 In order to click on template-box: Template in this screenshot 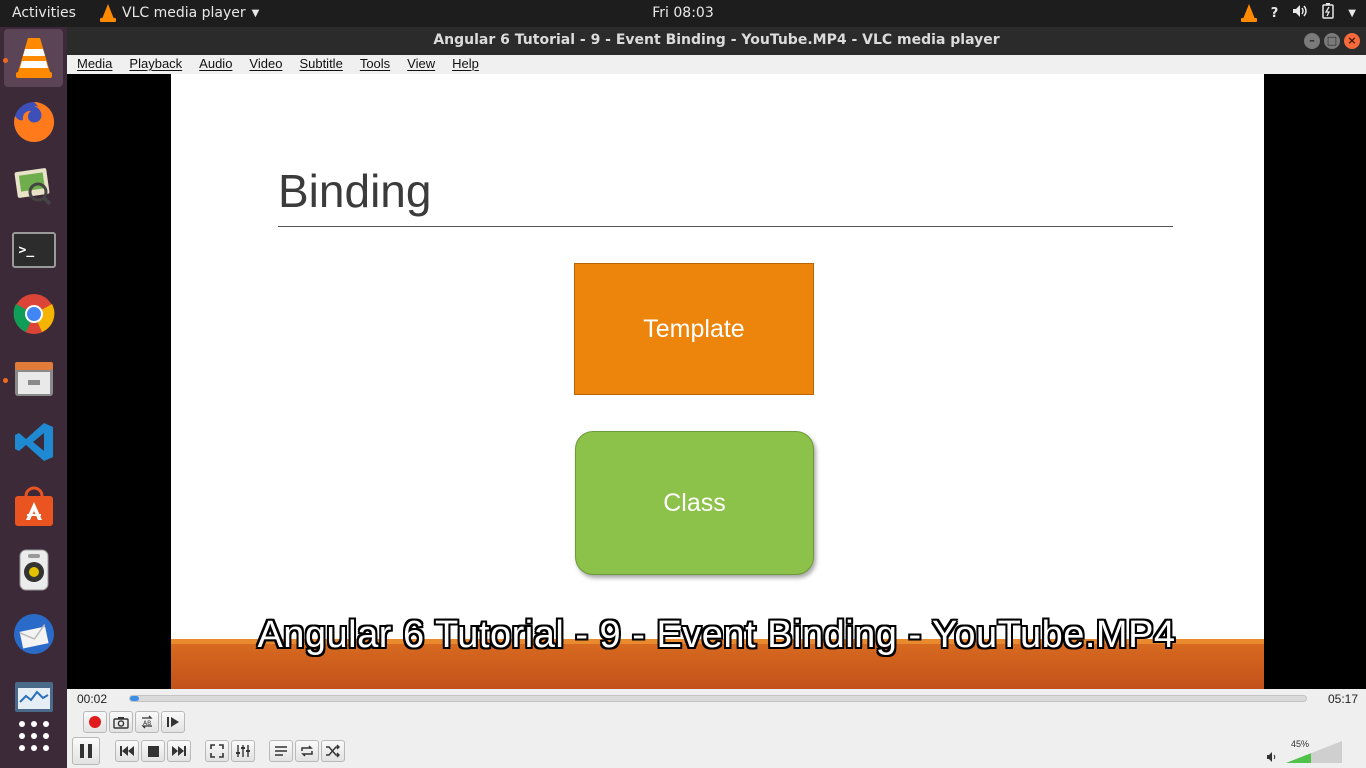, I will do `click(694, 329)`.